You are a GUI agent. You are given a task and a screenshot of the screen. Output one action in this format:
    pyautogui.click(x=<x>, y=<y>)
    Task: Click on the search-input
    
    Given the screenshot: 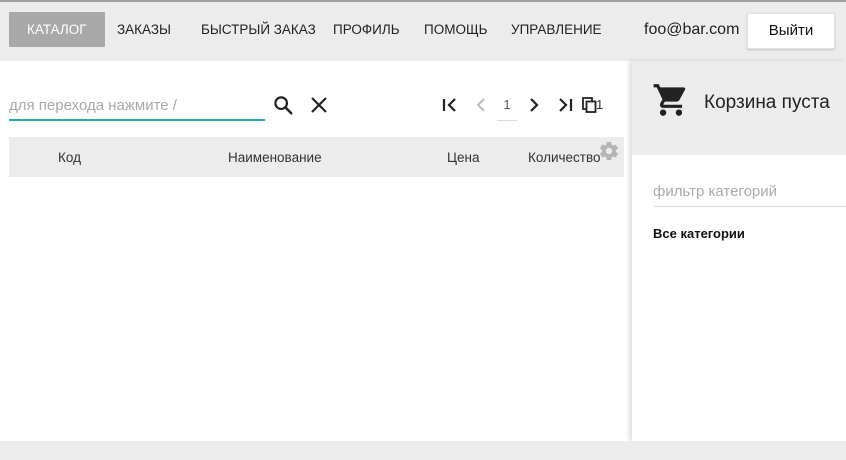 What is the action you would take?
    pyautogui.click(x=137, y=106)
    